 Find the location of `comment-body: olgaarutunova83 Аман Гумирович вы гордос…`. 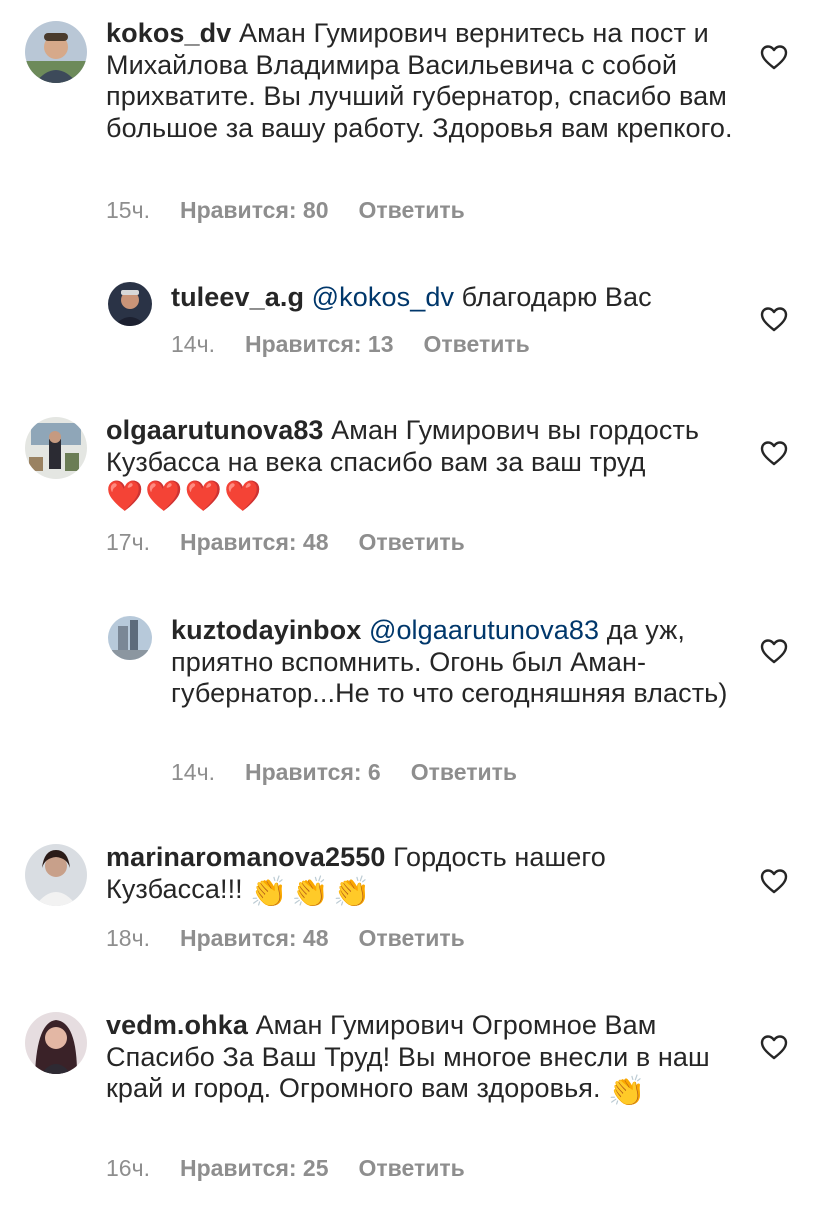

comment-body: olgaarutunova83 Аман Гумирович вы гордос… is located at coordinates (426, 464).